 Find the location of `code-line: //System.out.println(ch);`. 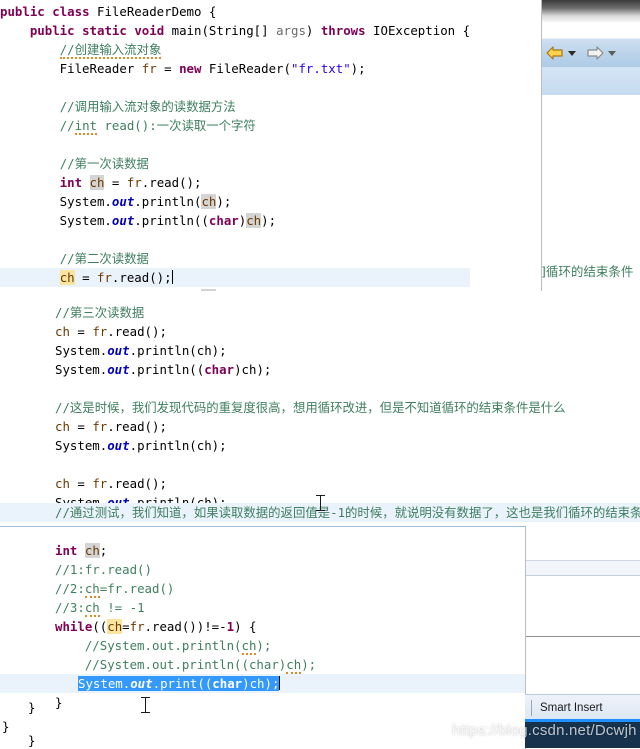

code-line: //System.out.println(ch); is located at coordinates (290, 645).